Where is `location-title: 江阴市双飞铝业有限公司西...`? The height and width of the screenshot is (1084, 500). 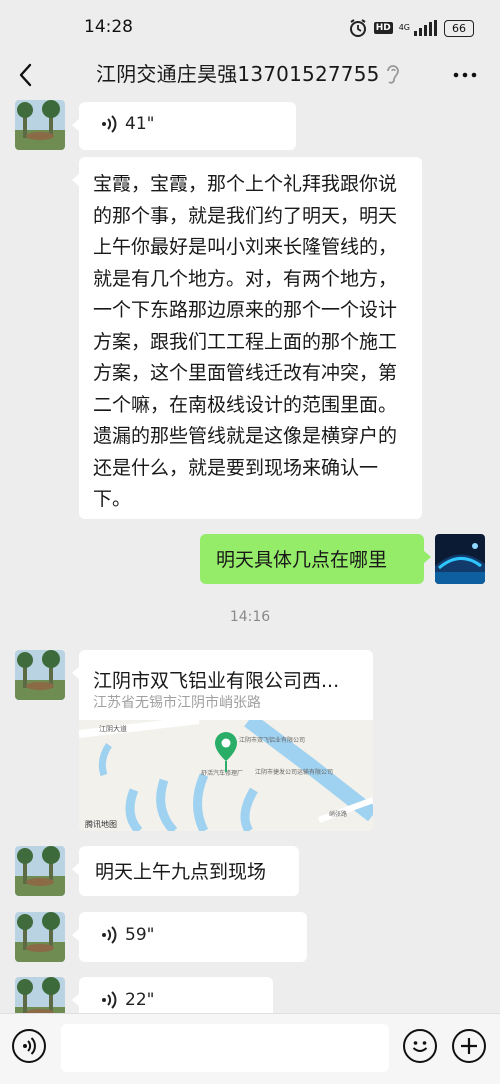 location-title: 江阴市双飞铝业有限公司西... is located at coordinates (216, 681).